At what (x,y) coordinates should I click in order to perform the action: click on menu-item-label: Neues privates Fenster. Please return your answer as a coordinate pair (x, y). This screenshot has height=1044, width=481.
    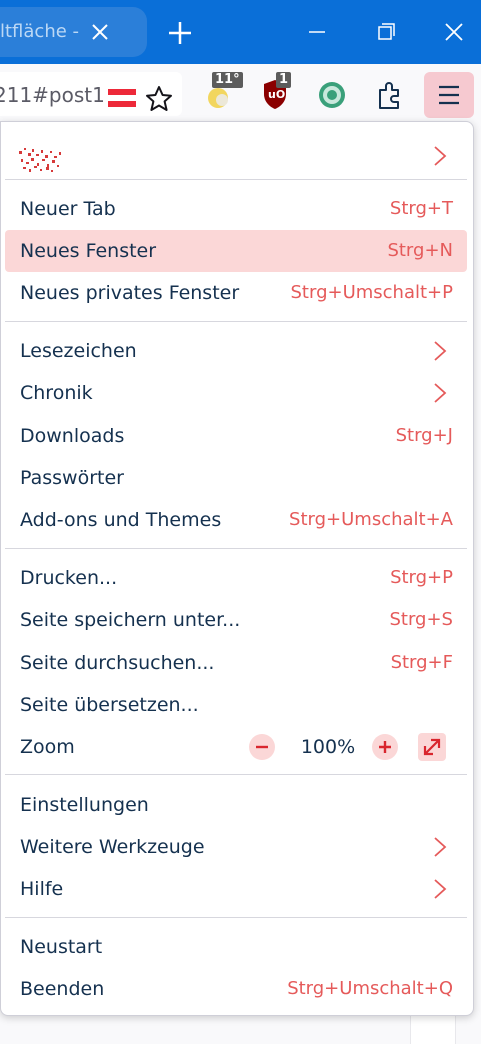
    Looking at the image, I should click on (130, 293).